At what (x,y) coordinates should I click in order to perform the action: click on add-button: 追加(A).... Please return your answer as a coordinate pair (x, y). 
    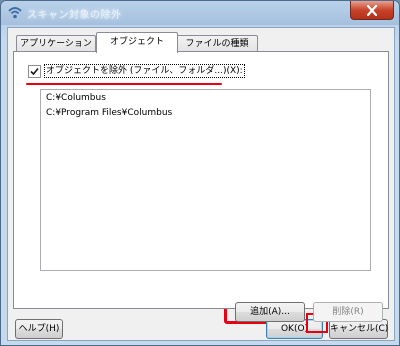
    Looking at the image, I should click on (270, 312).